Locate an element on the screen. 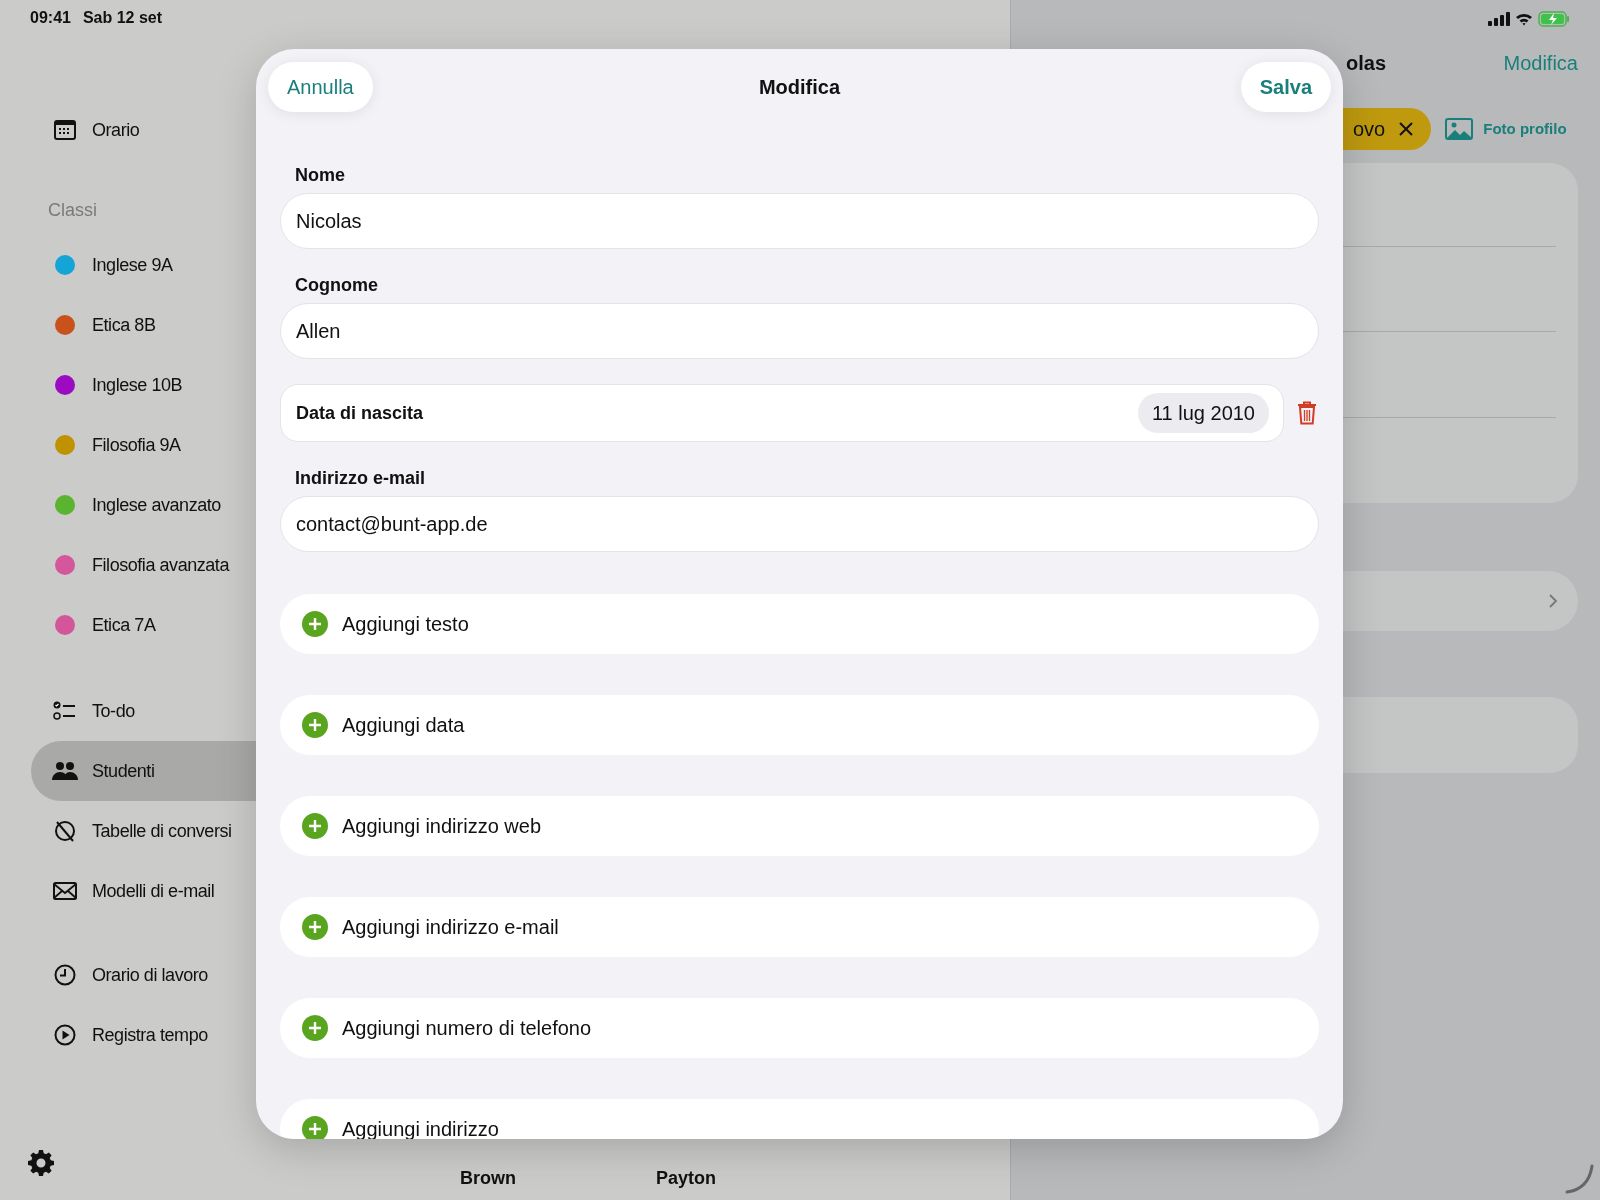 The image size is (1600, 1200). image-icon is located at coordinates (1459, 129).